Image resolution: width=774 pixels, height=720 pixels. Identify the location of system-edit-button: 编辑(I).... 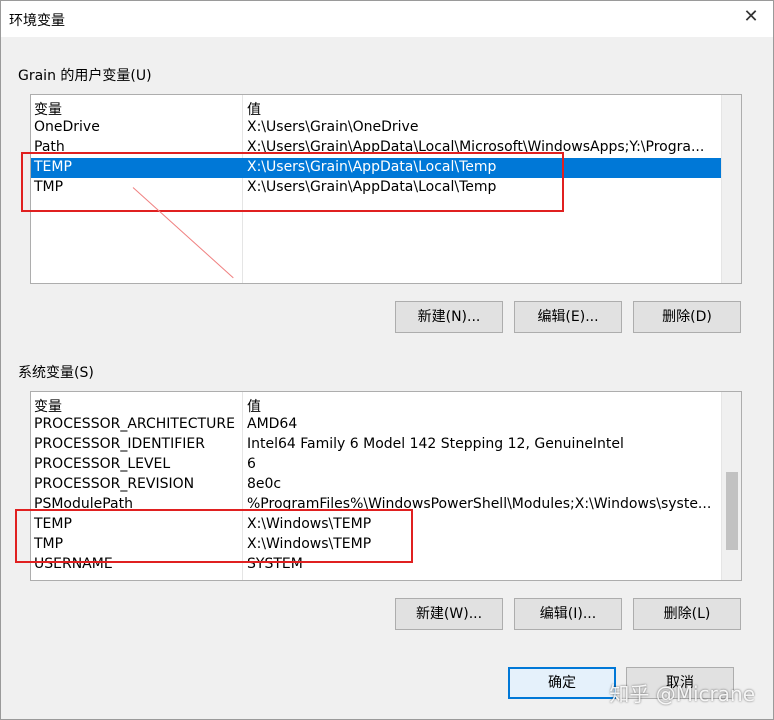
(568, 614).